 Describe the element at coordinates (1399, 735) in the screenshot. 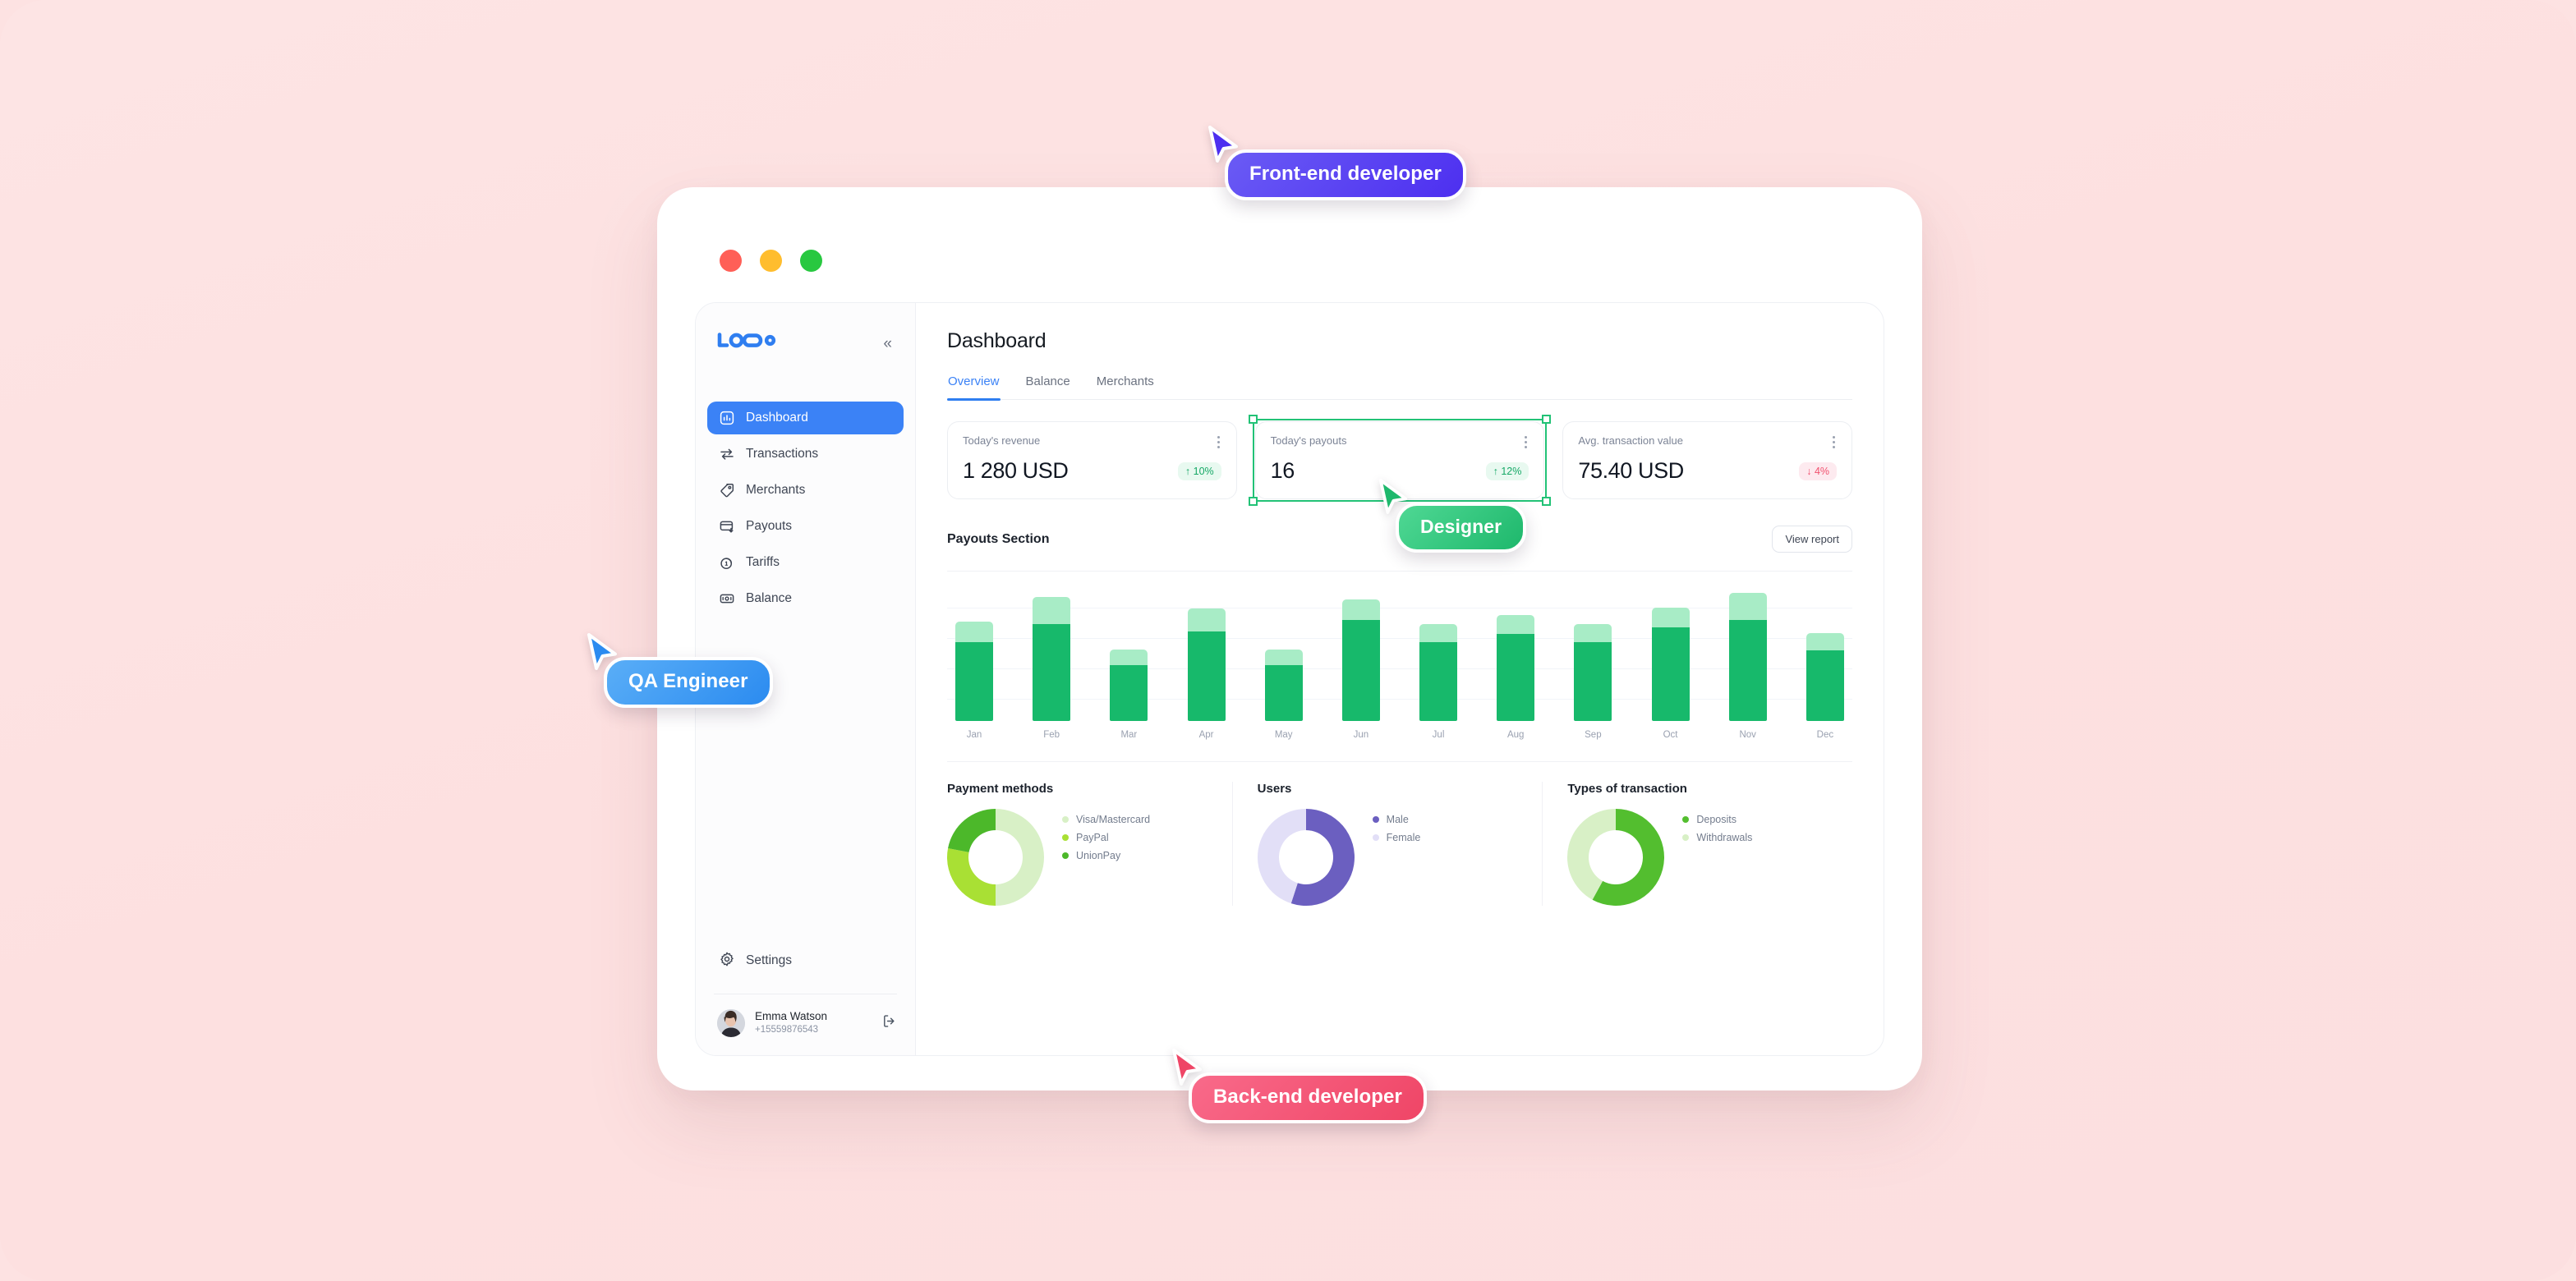

I see `bar-chart-x-axis: Jan Feb Mar Apr May Jun Jul Aug Sep Oct Nov Dec` at that location.